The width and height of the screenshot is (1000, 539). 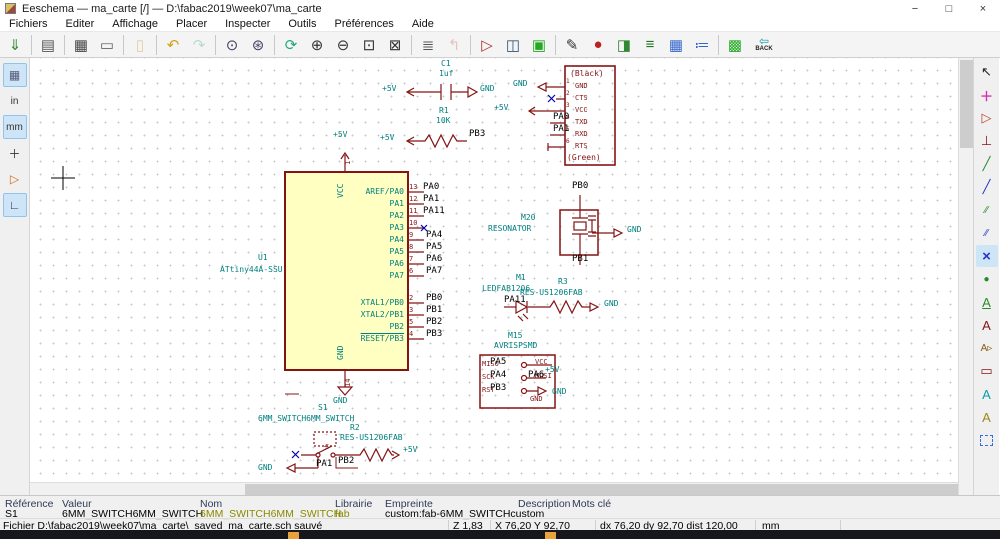 What do you see at coordinates (434, 247) in the screenshot?
I see `net-label: PA5` at bounding box center [434, 247].